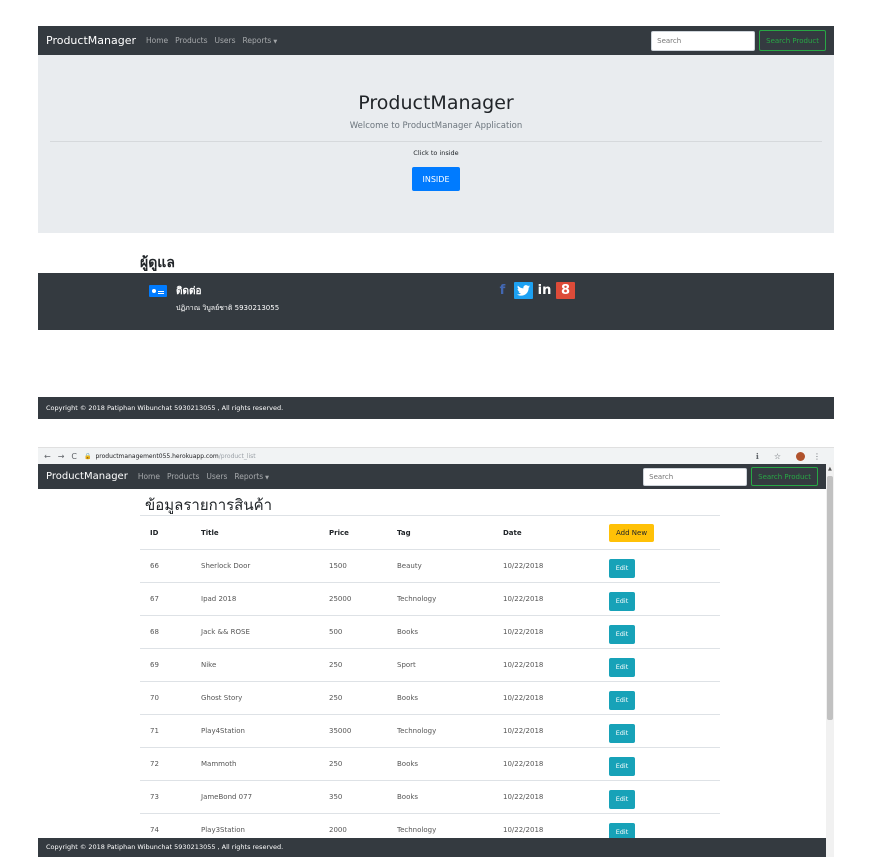 This screenshot has height=857, width=876. I want to click on cell-title: Mammoth, so click(255, 764).